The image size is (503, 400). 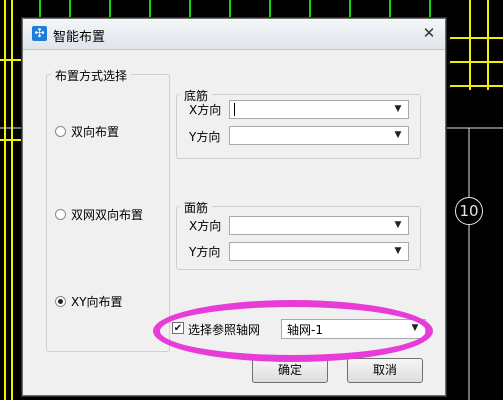 I want to click on combo-value: 轴网-1, so click(x=305, y=330).